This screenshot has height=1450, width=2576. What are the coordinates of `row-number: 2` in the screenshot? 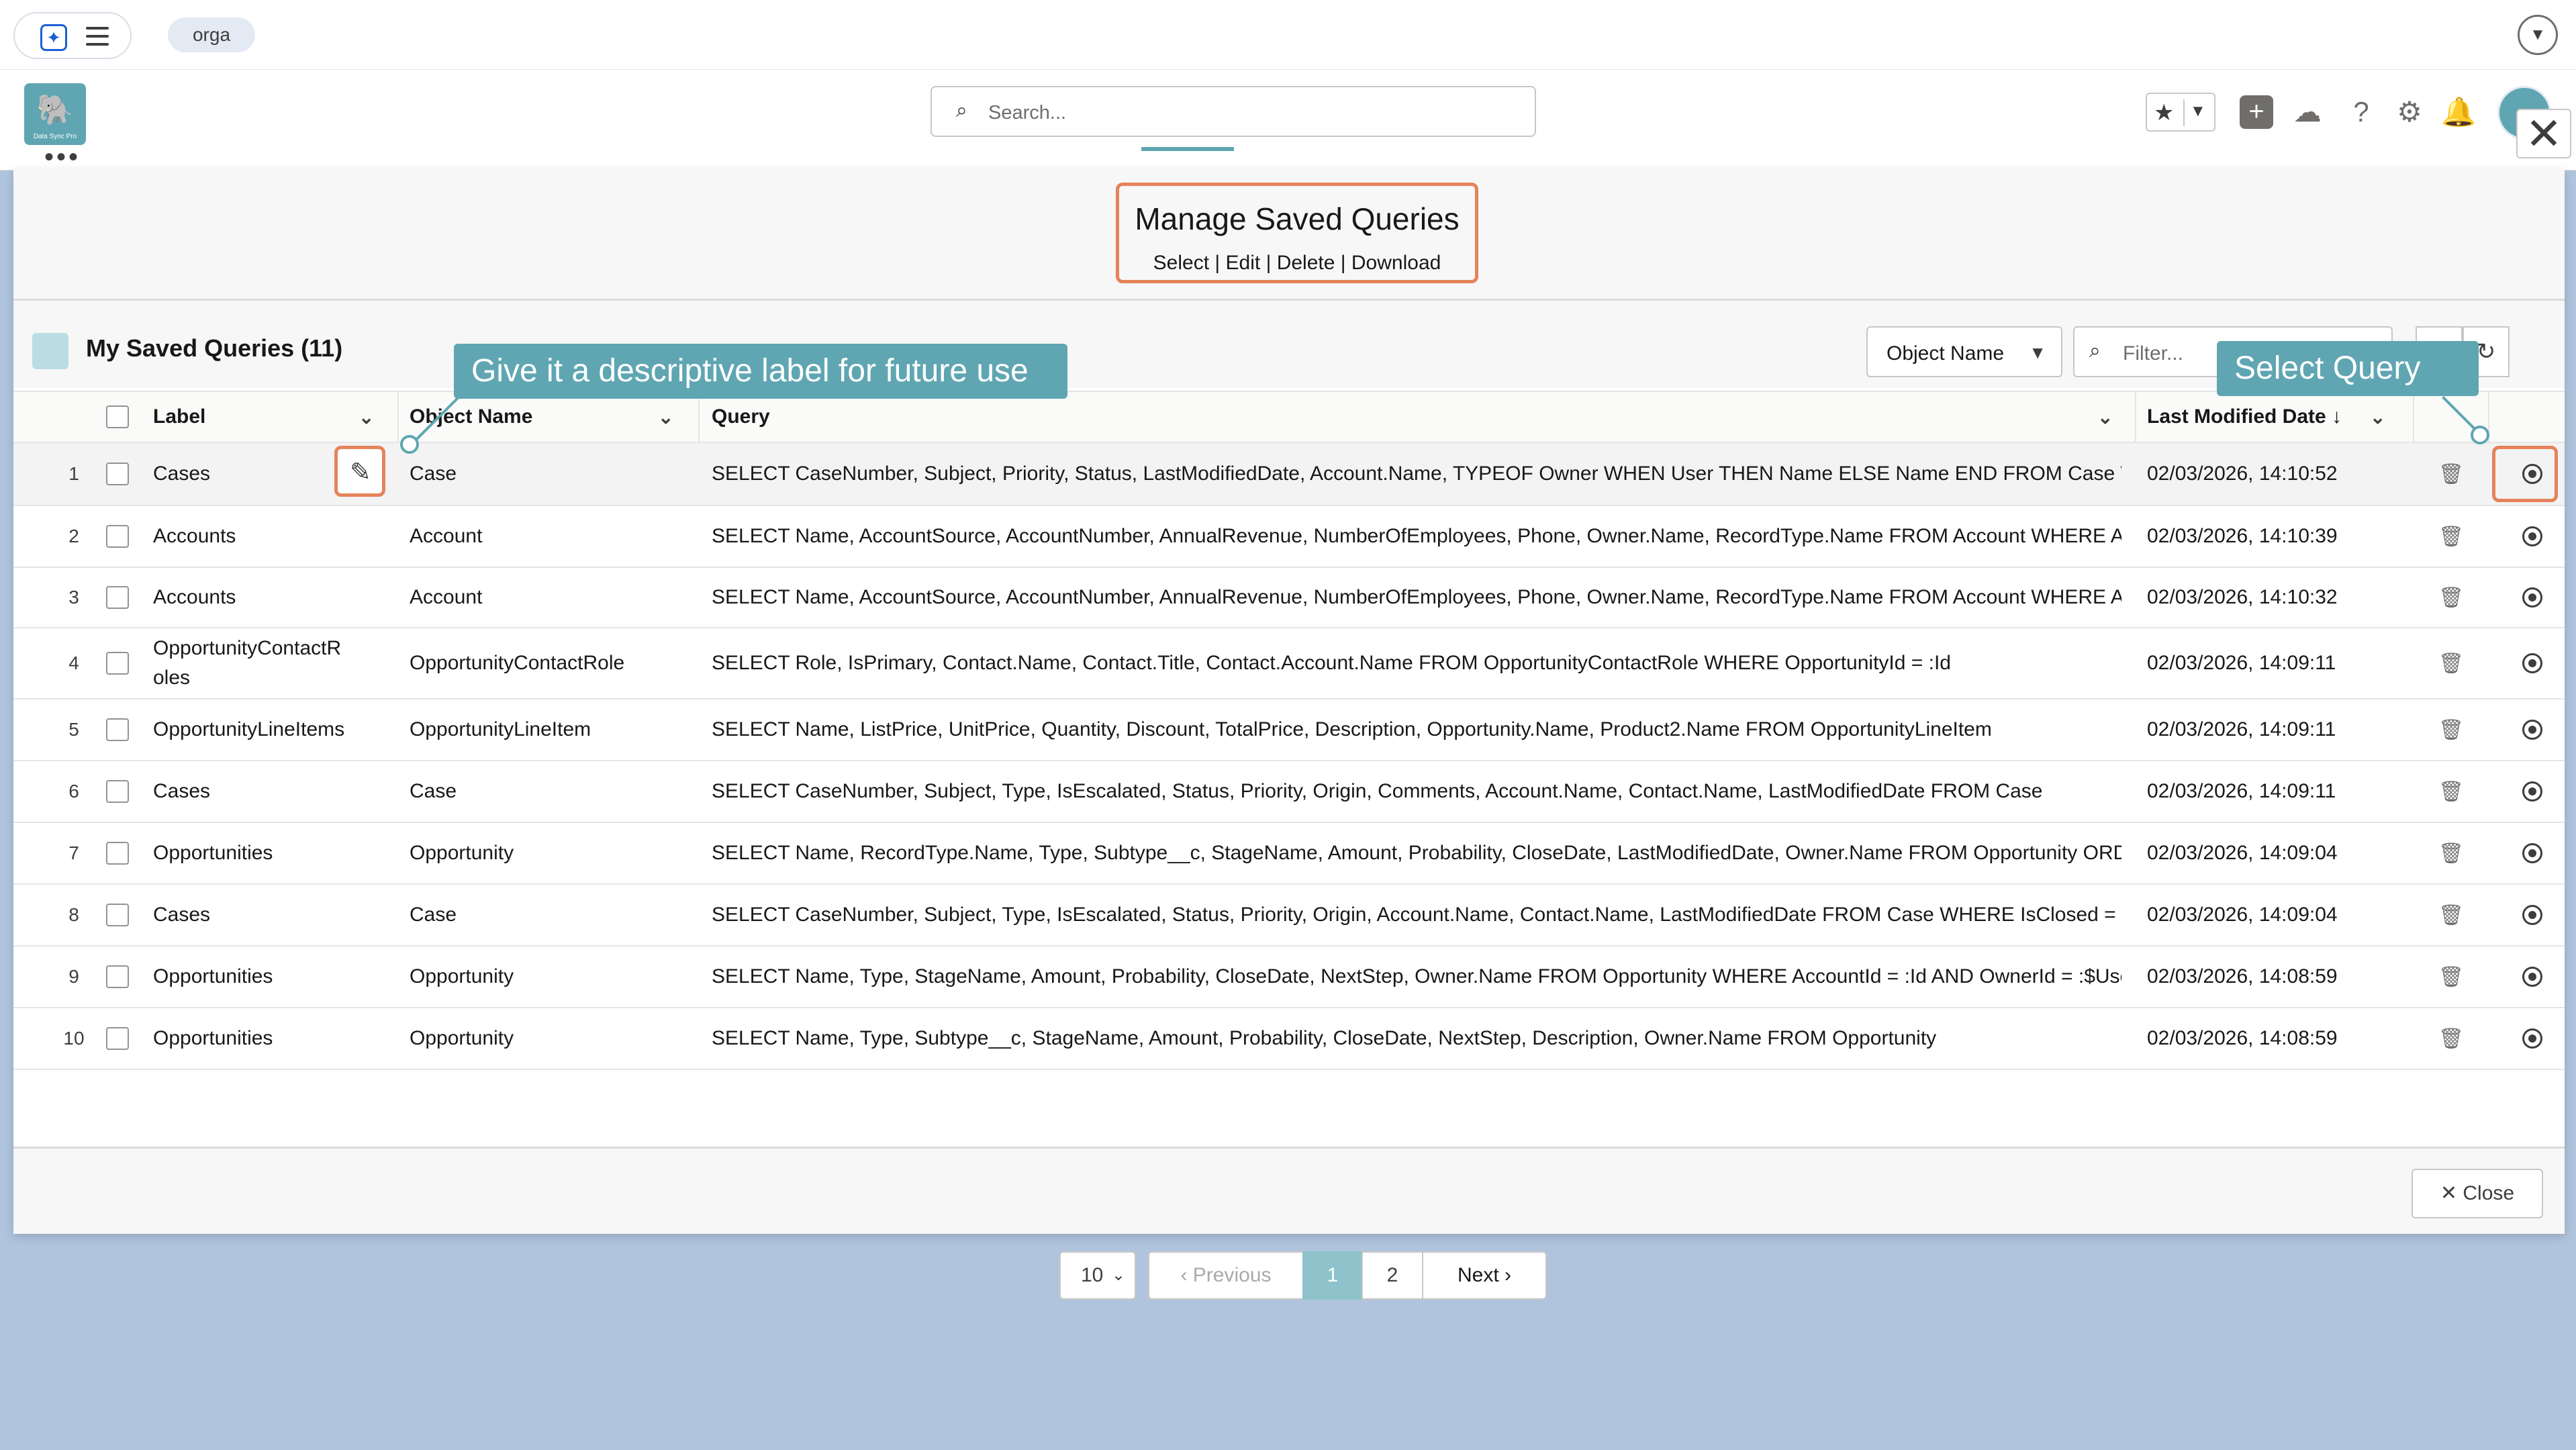 It's located at (73, 536).